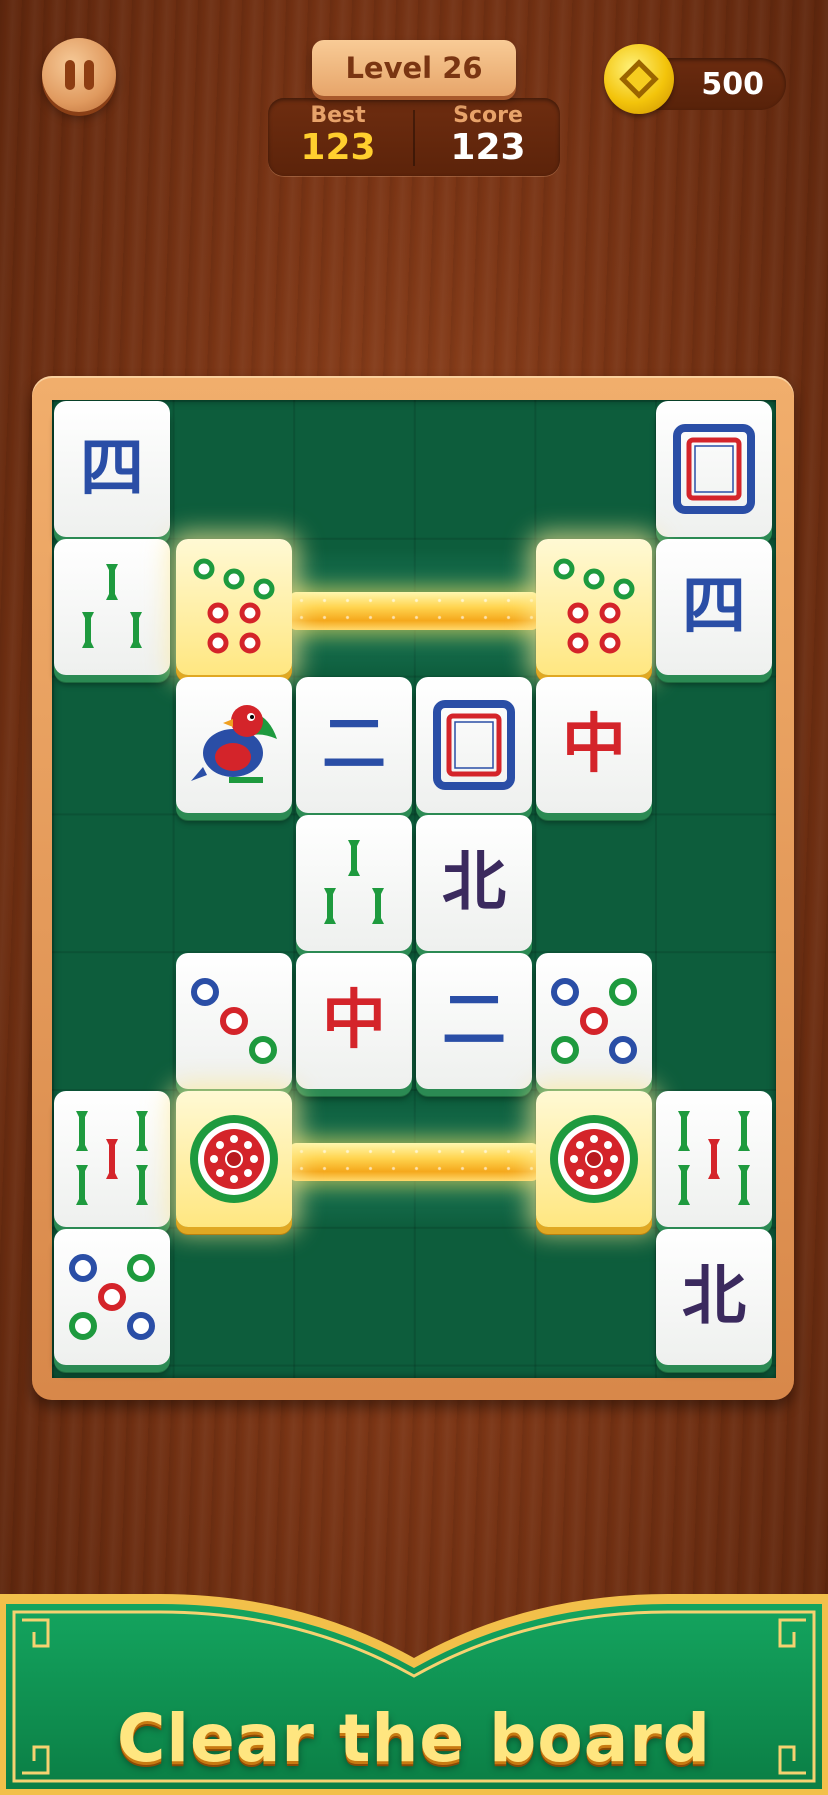  I want to click on match-beam-top, so click(414, 611).